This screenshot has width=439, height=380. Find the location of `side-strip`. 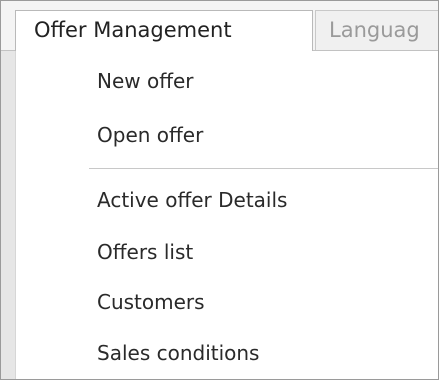

side-strip is located at coordinates (8, 215).